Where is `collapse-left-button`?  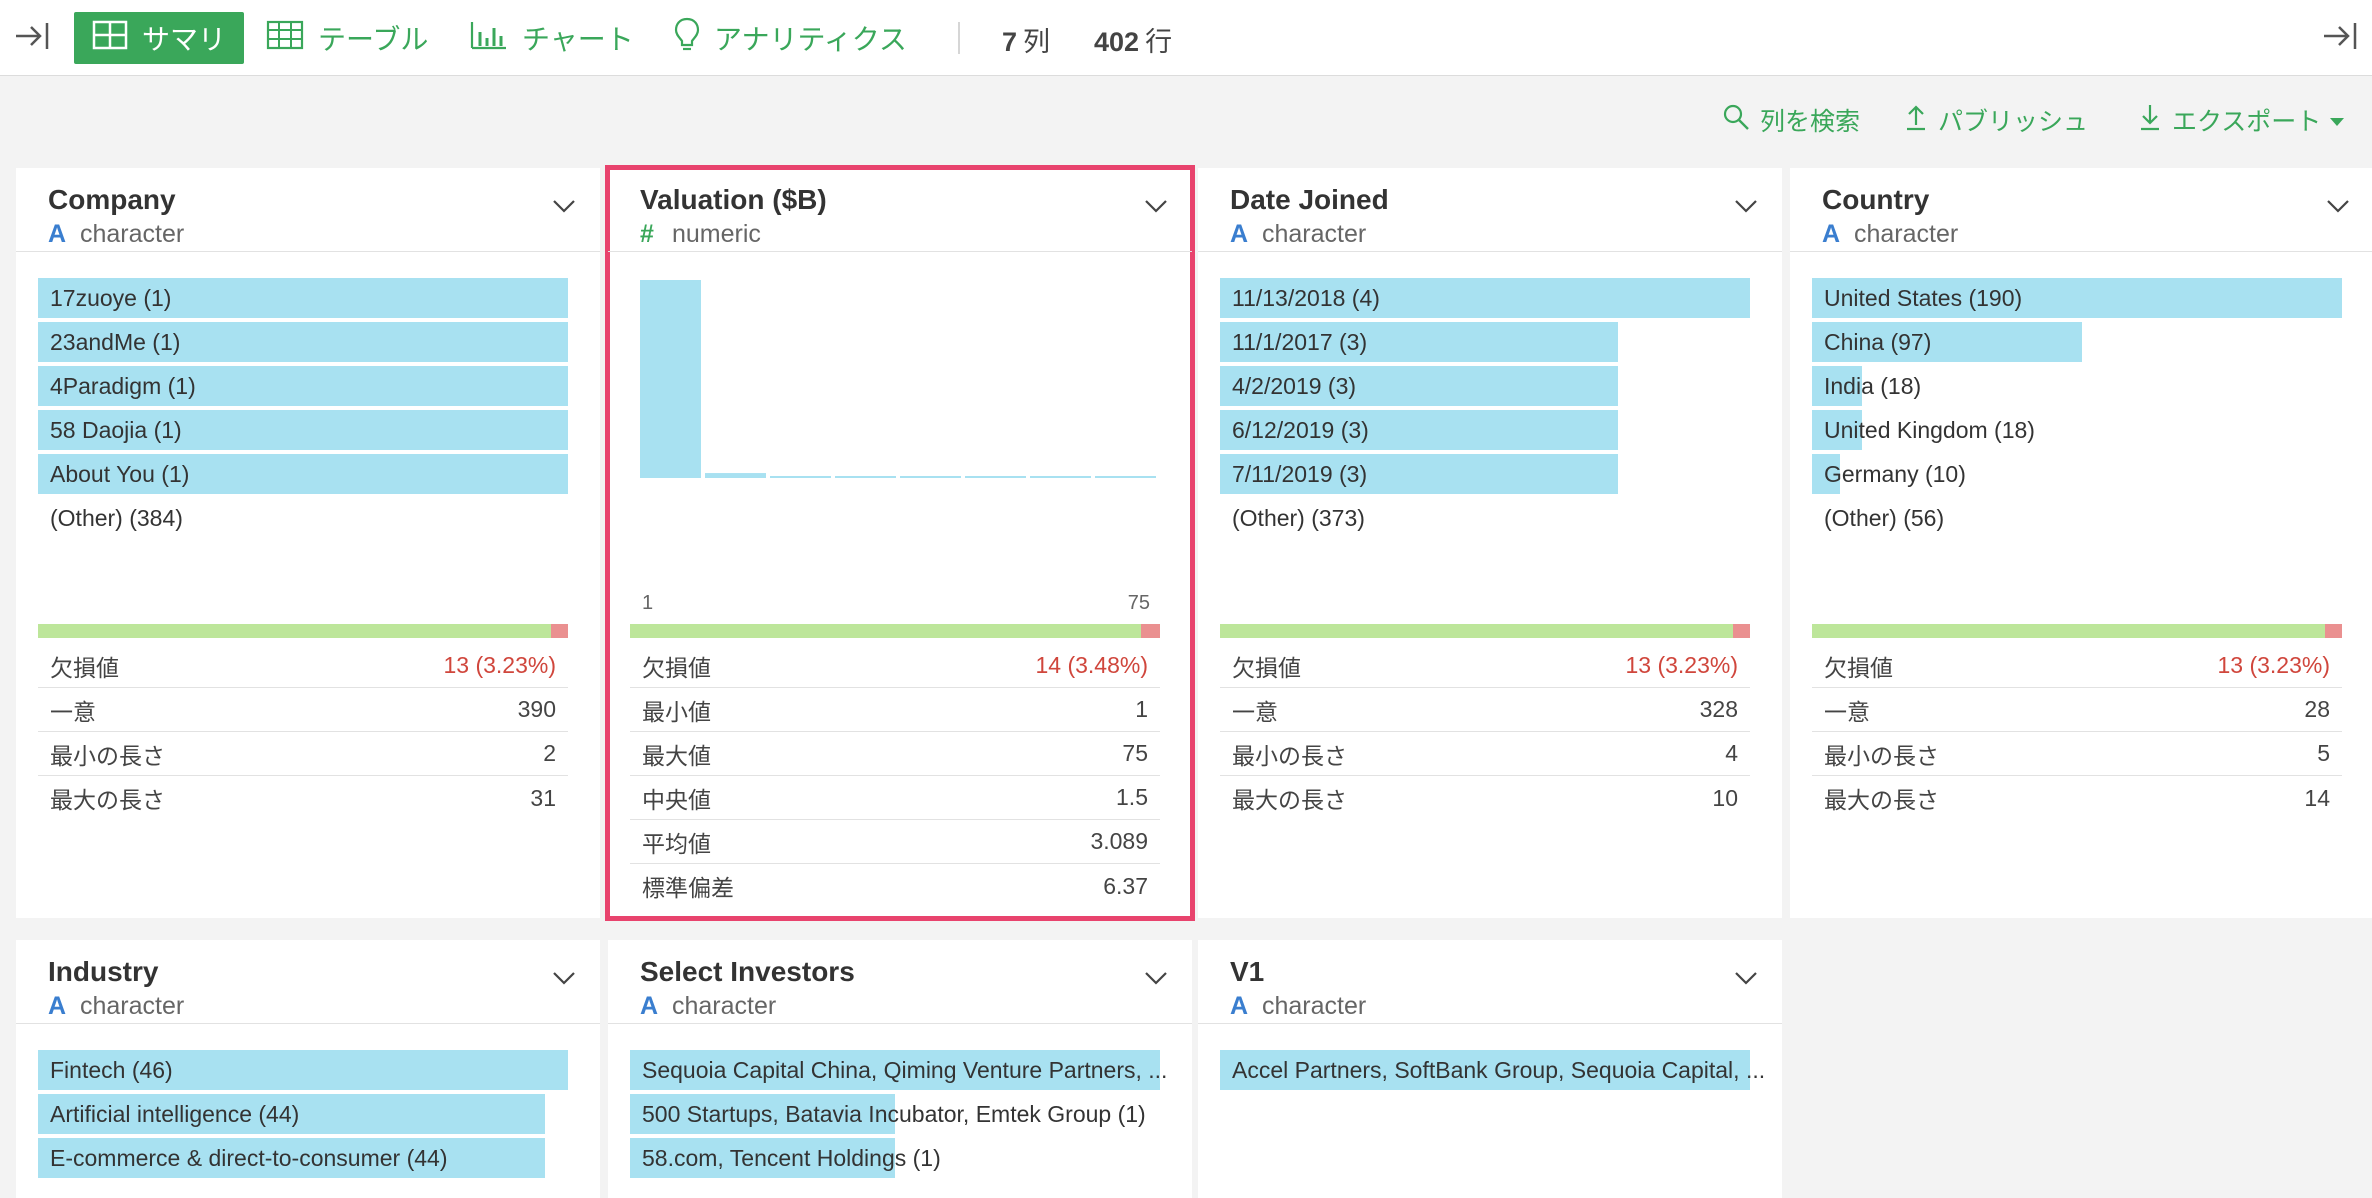
collapse-left-button is located at coordinates (32, 38).